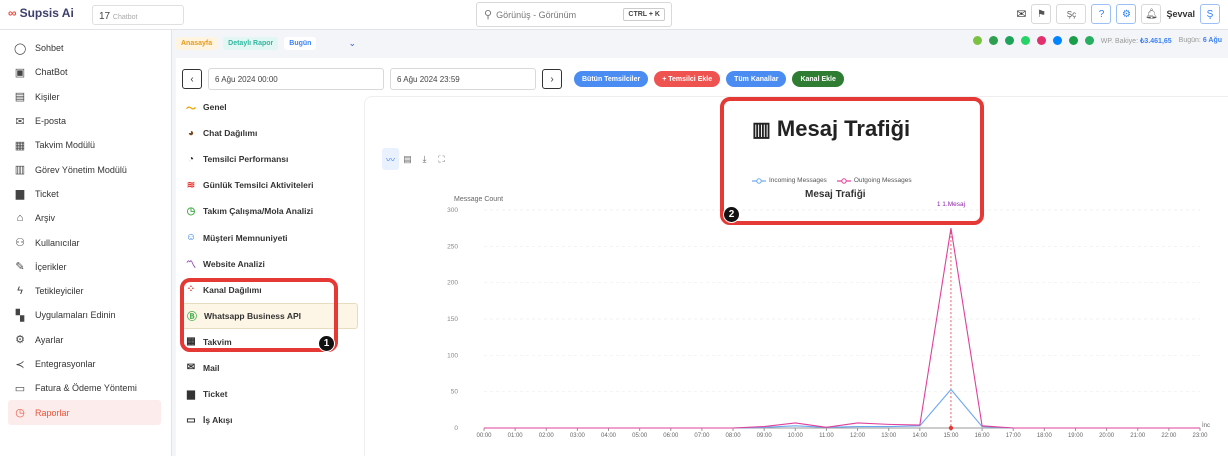 The height and width of the screenshot is (456, 1228). I want to click on sync-icon, so click(1089, 40).